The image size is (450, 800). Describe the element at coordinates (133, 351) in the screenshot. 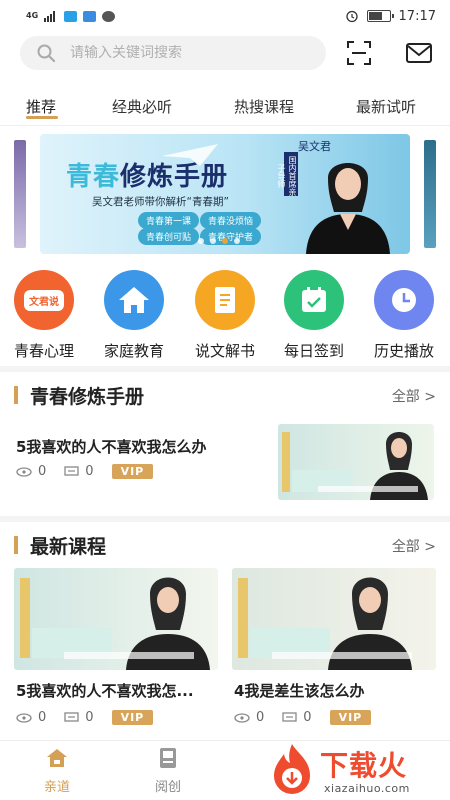

I see `quick-action-label: 家庭教育` at that location.